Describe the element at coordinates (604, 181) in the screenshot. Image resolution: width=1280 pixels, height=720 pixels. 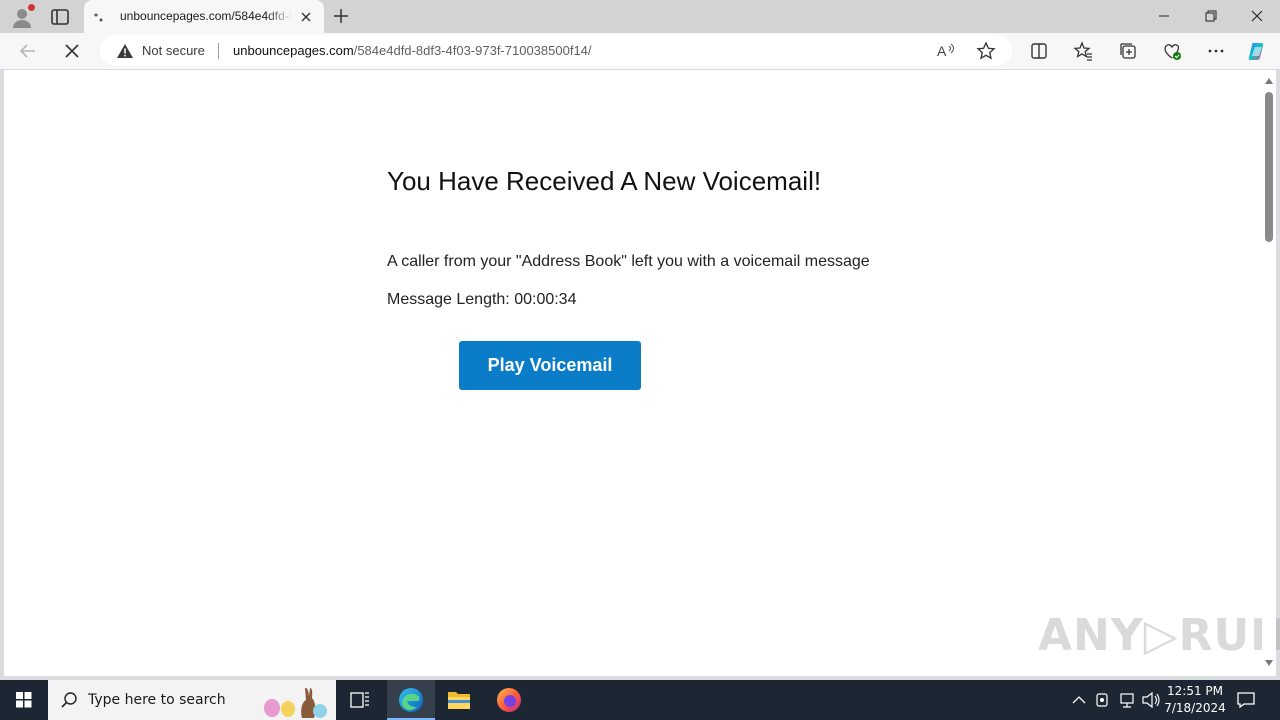
I see `page-title: You Have Received A New Voicemail!` at that location.